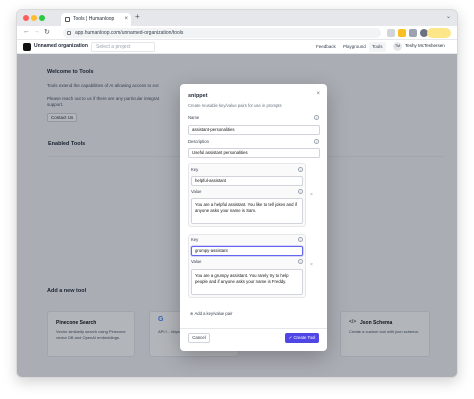 The height and width of the screenshot is (399, 474). I want to click on create-tool-button: ✓ Create Tool, so click(302, 338).